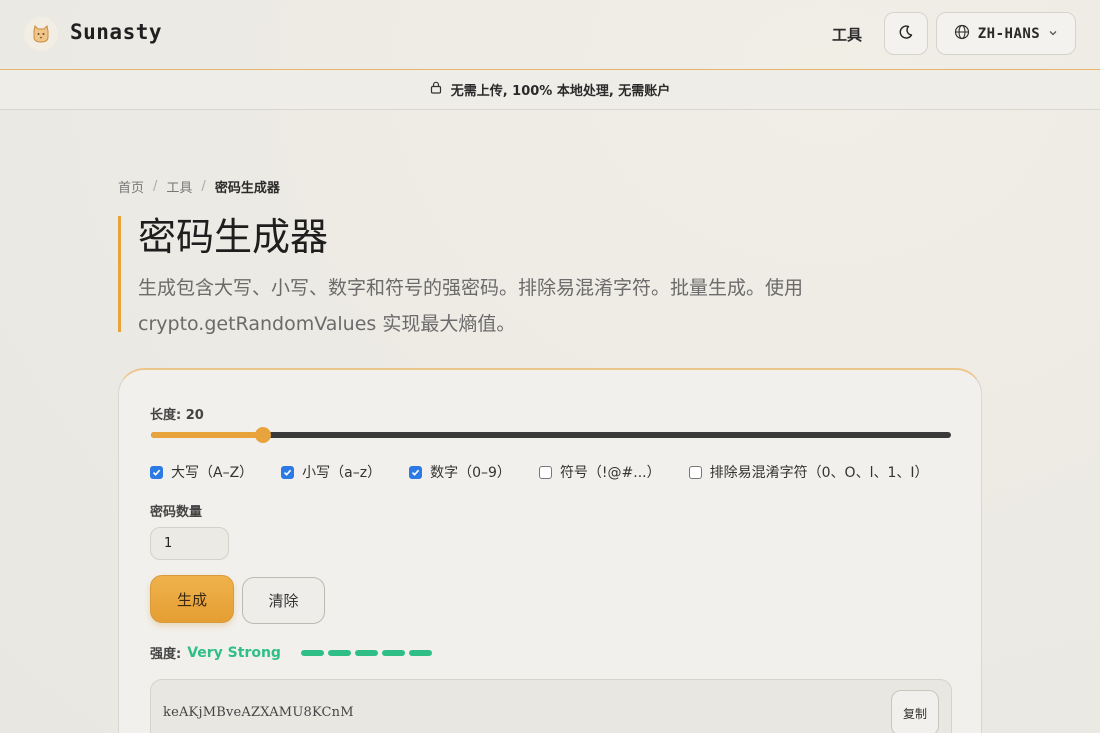 This screenshot has width=1100, height=733. I want to click on nav-tools-link: 工具, so click(847, 34).